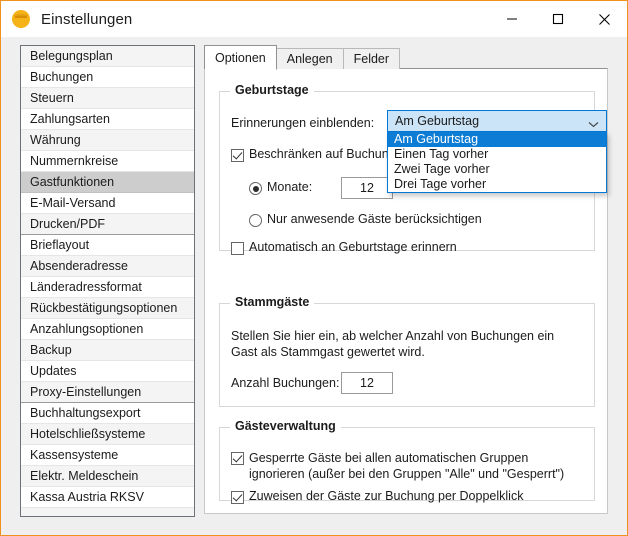 This screenshot has width=628, height=536. Describe the element at coordinates (107, 56) in the screenshot. I see `sidebar-item-belegungsplan: Belegungsplan` at that location.